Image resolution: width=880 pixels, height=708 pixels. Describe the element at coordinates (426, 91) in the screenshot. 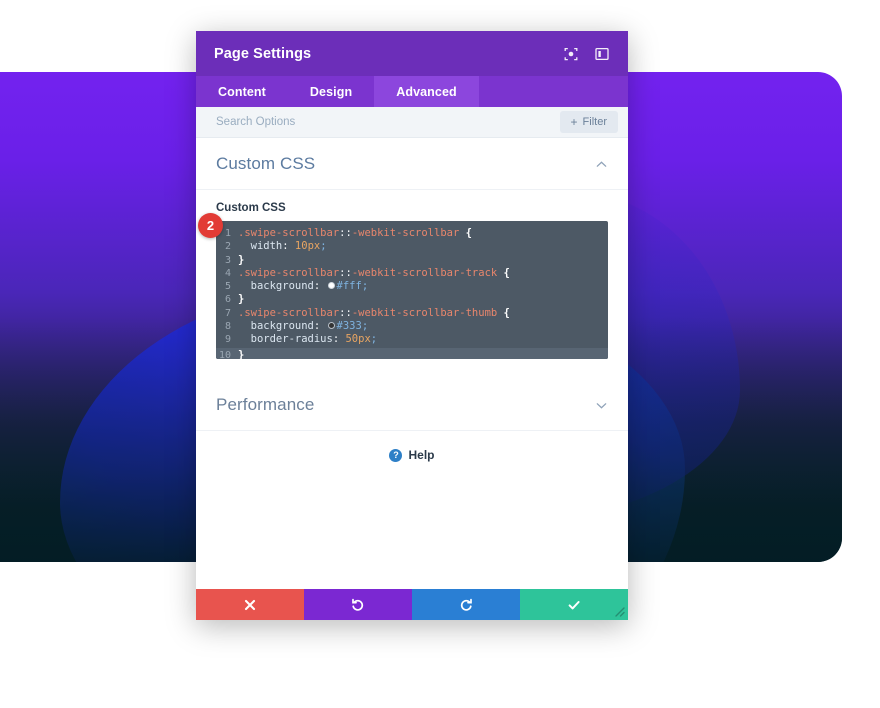

I see `tab-advanced: Advanced` at that location.